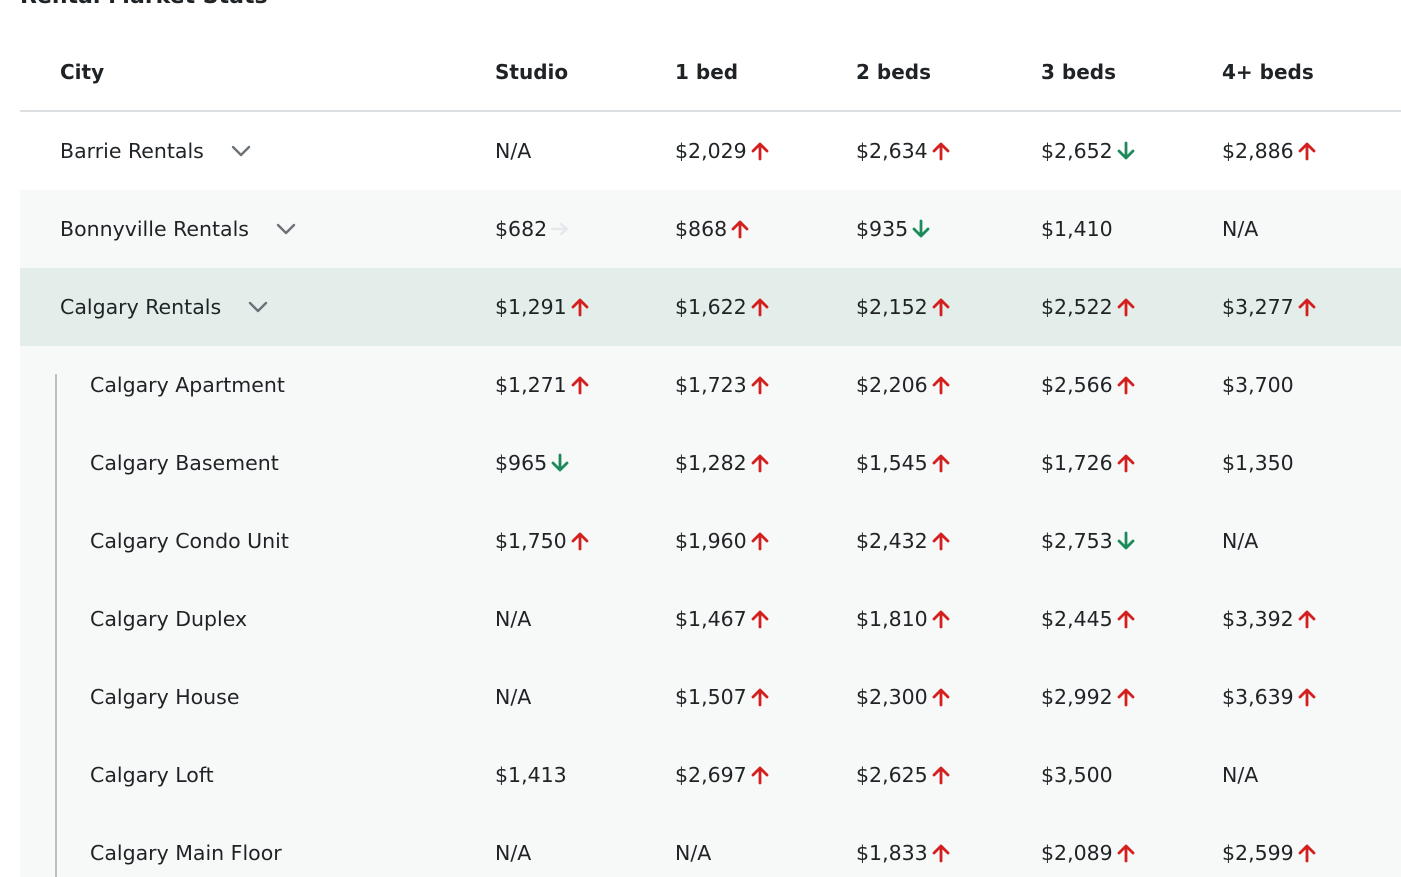  What do you see at coordinates (543, 307) in the screenshot?
I see `price-cell-studio: $1,291` at bounding box center [543, 307].